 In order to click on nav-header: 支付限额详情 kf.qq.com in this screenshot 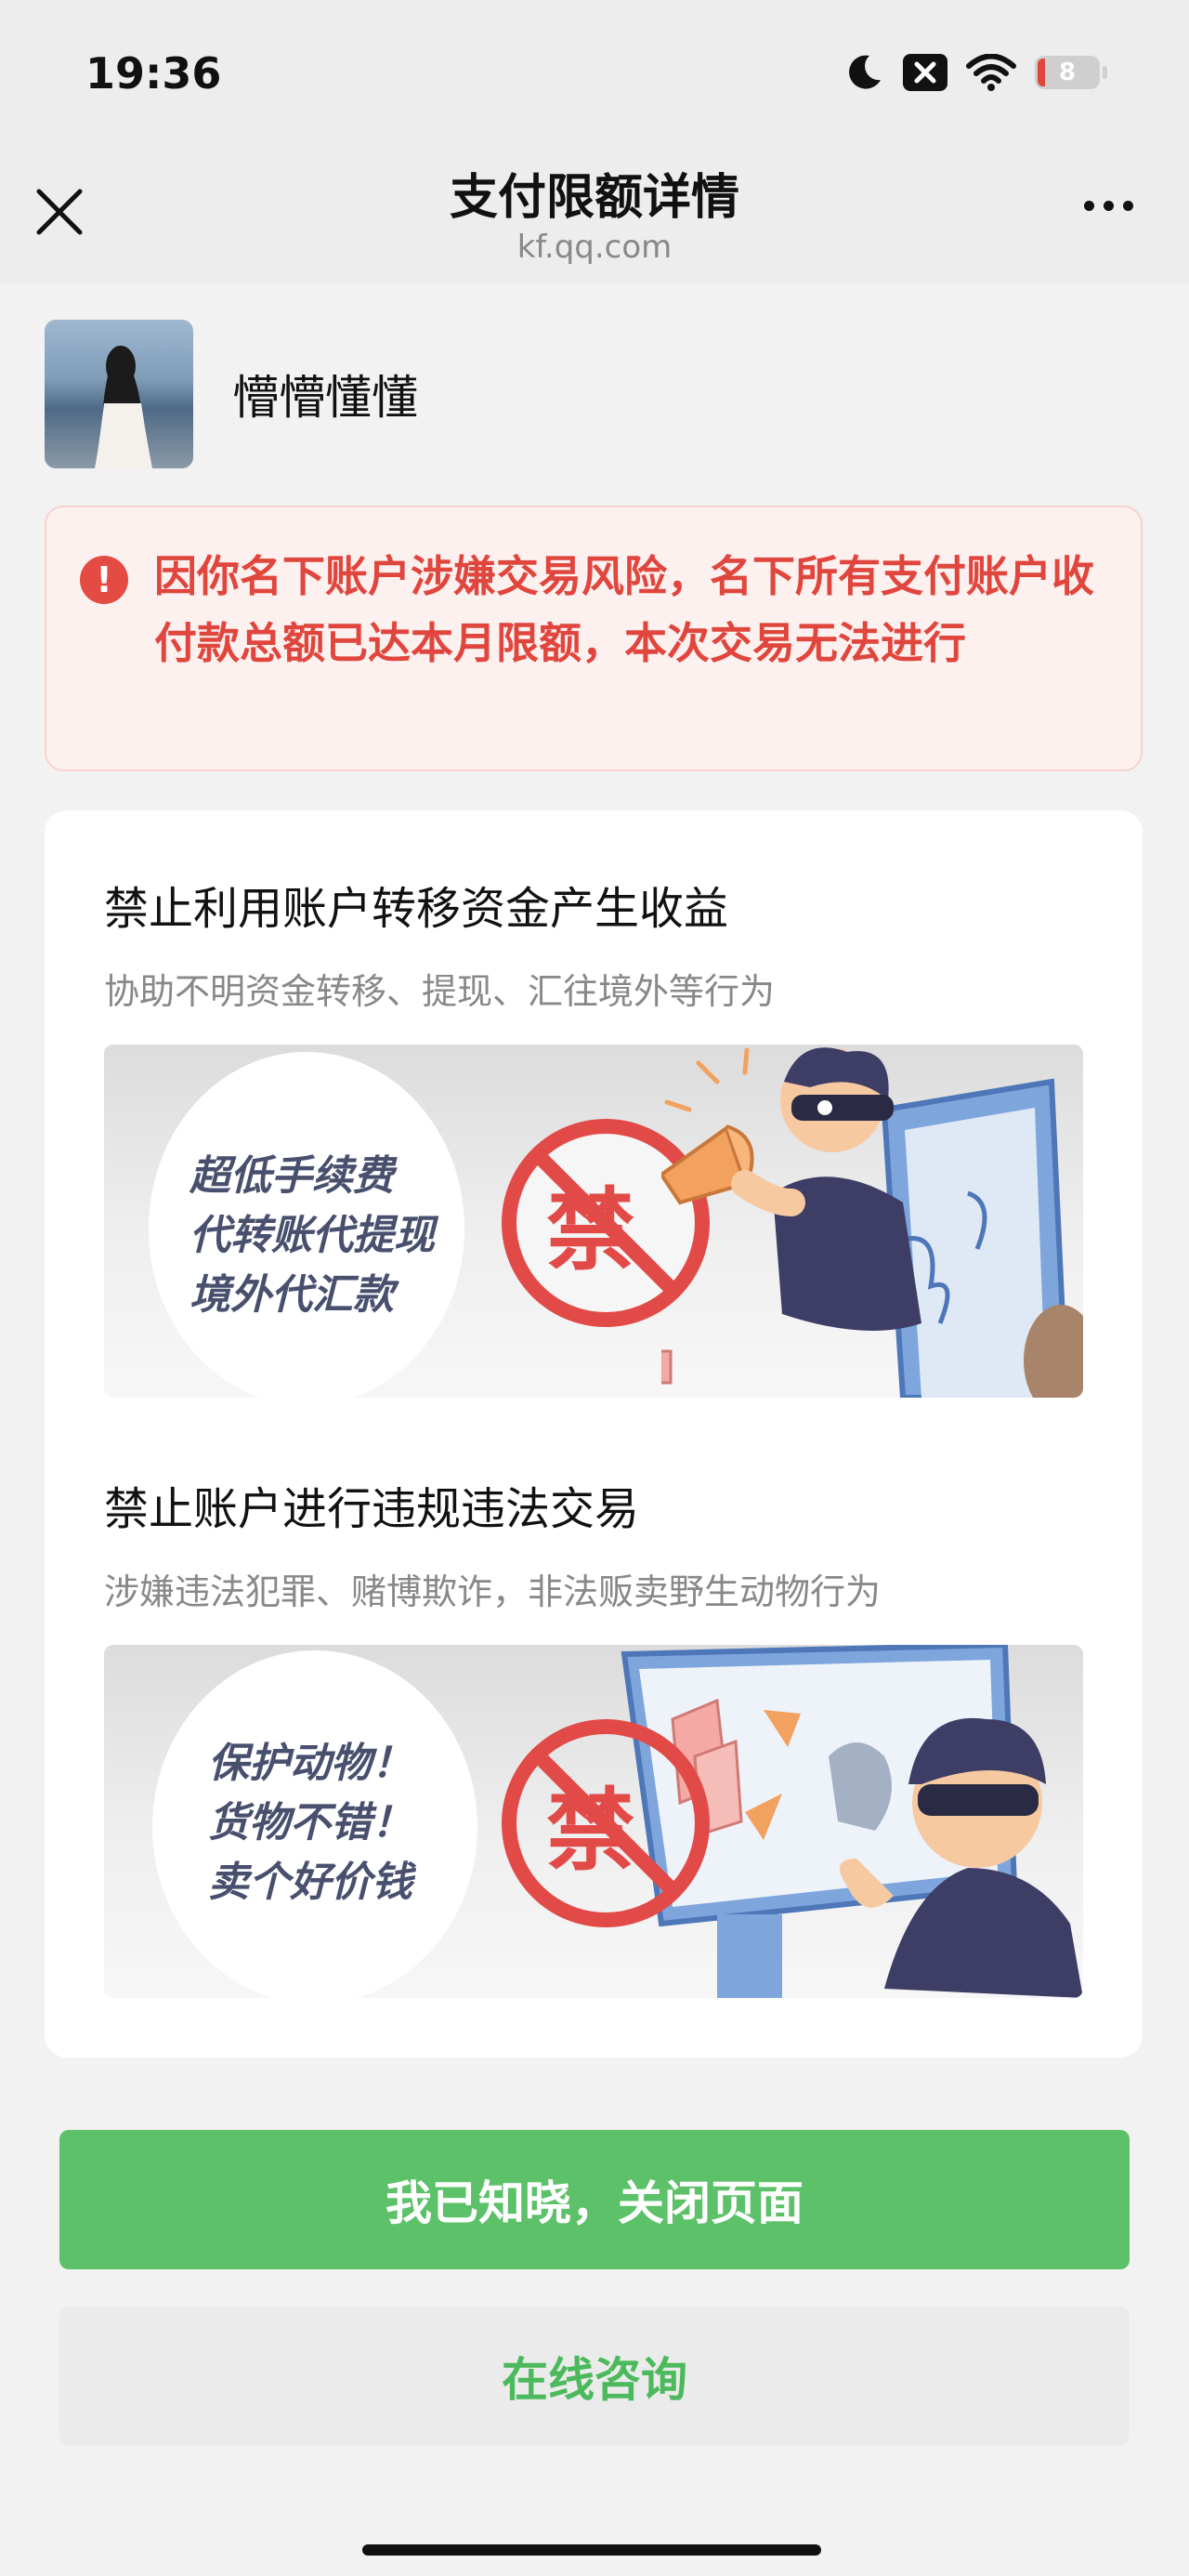, I will do `click(594, 216)`.